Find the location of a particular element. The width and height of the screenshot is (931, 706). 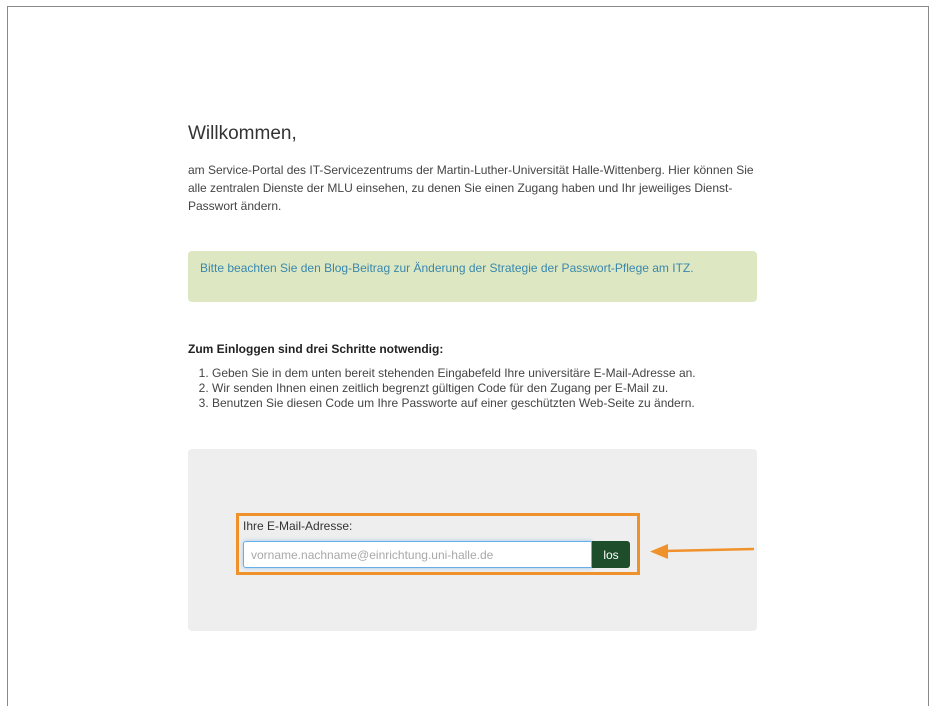

email-label: Ihre E-Mail-Adresse: is located at coordinates (298, 526).